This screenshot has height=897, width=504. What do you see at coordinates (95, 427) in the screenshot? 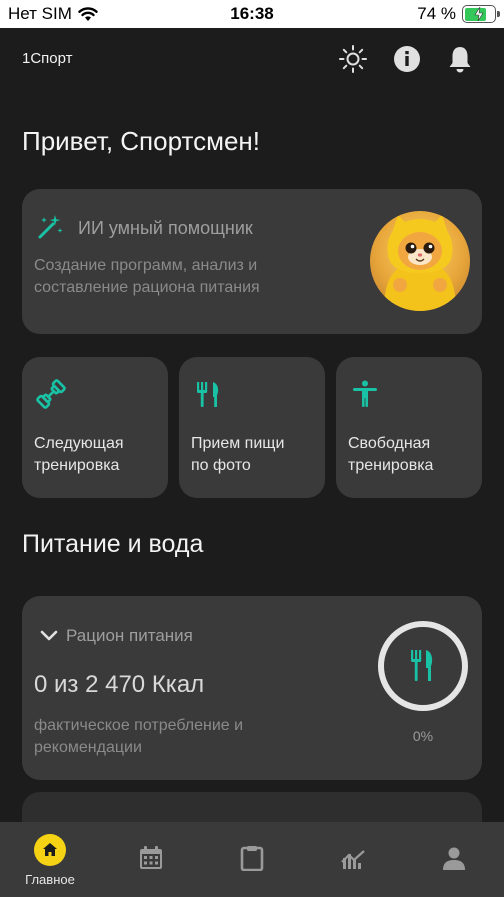
I see `next-workout-tile: Следующая тренировка` at bounding box center [95, 427].